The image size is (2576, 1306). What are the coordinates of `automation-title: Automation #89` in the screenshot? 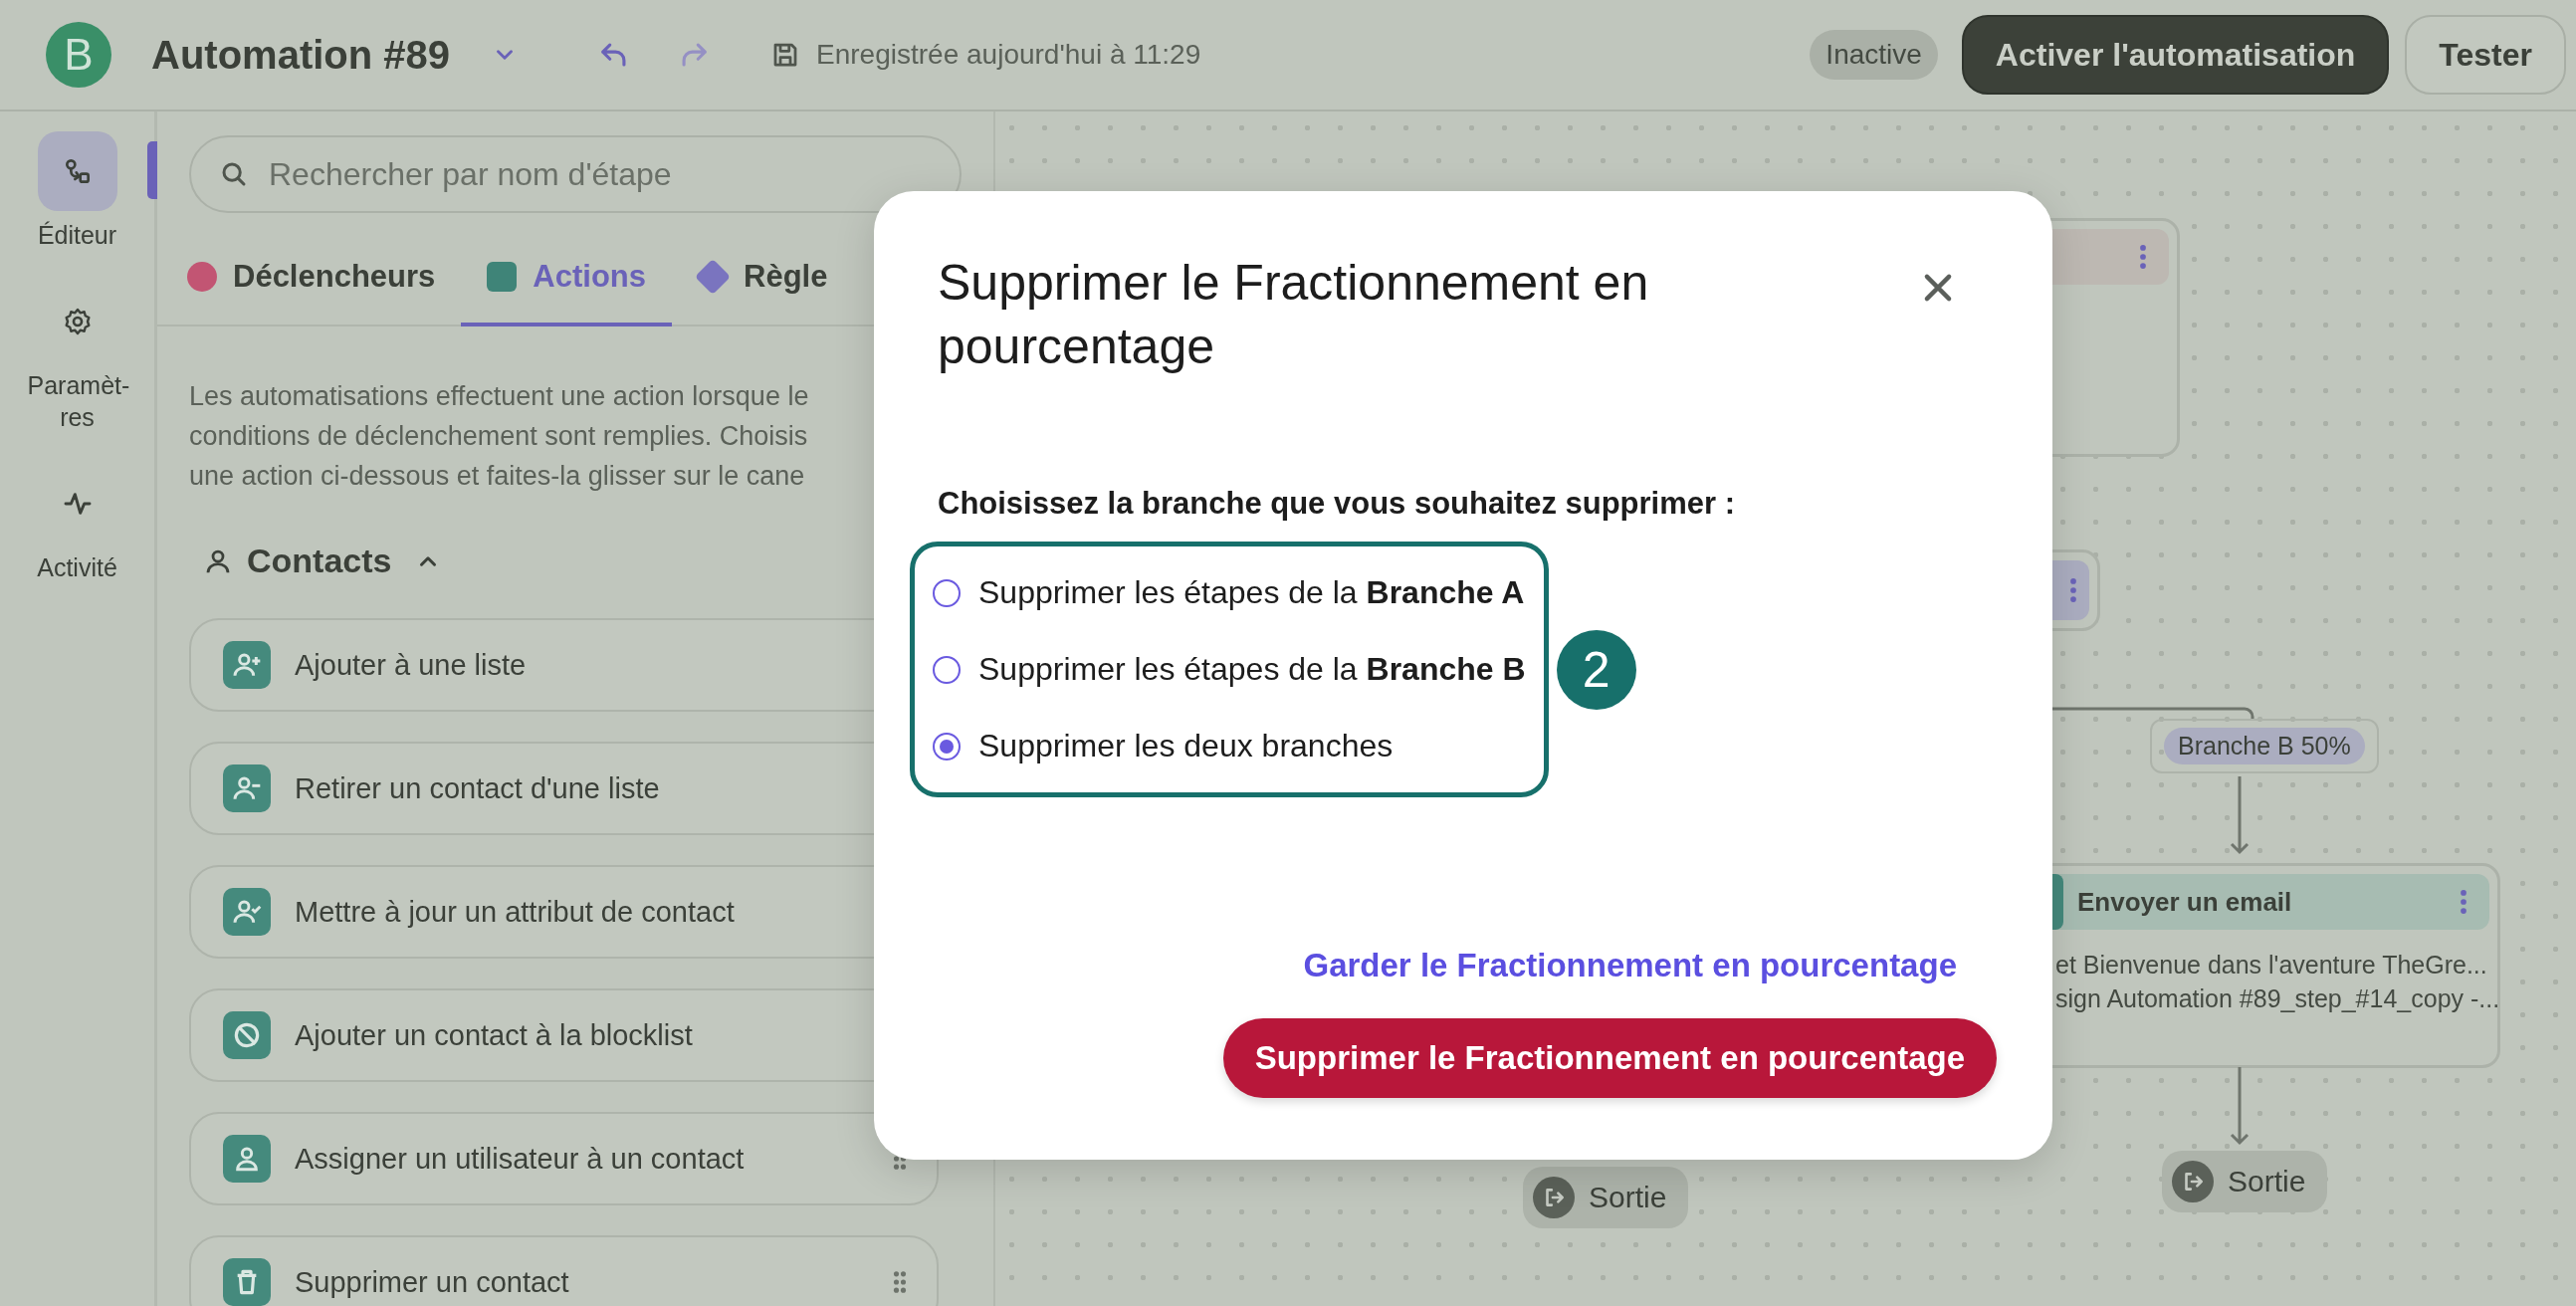 It's located at (301, 55).